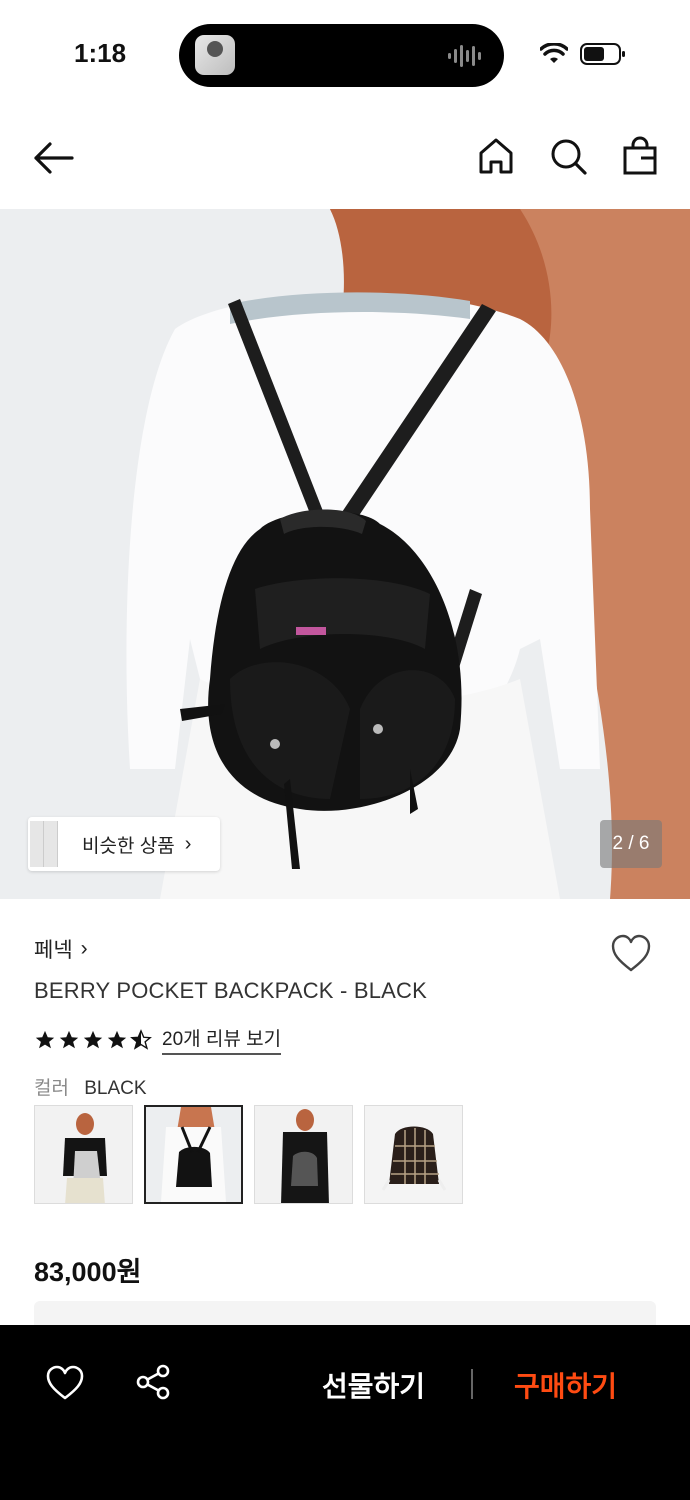 The height and width of the screenshot is (1500, 690). What do you see at coordinates (193, 1154) in the screenshot?
I see `color-swatch-selected` at bounding box center [193, 1154].